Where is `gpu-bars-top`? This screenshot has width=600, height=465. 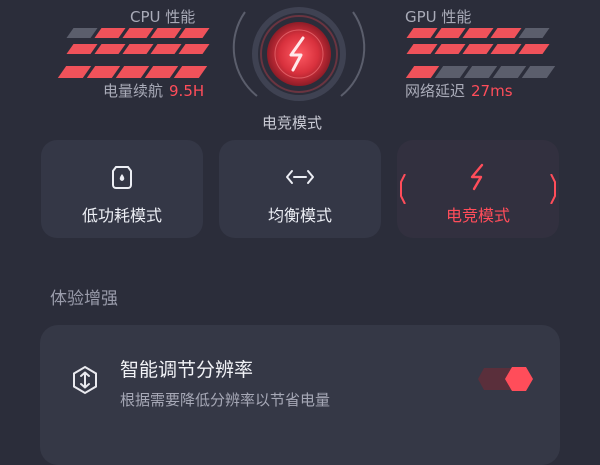
gpu-bars-top is located at coordinates (478, 33).